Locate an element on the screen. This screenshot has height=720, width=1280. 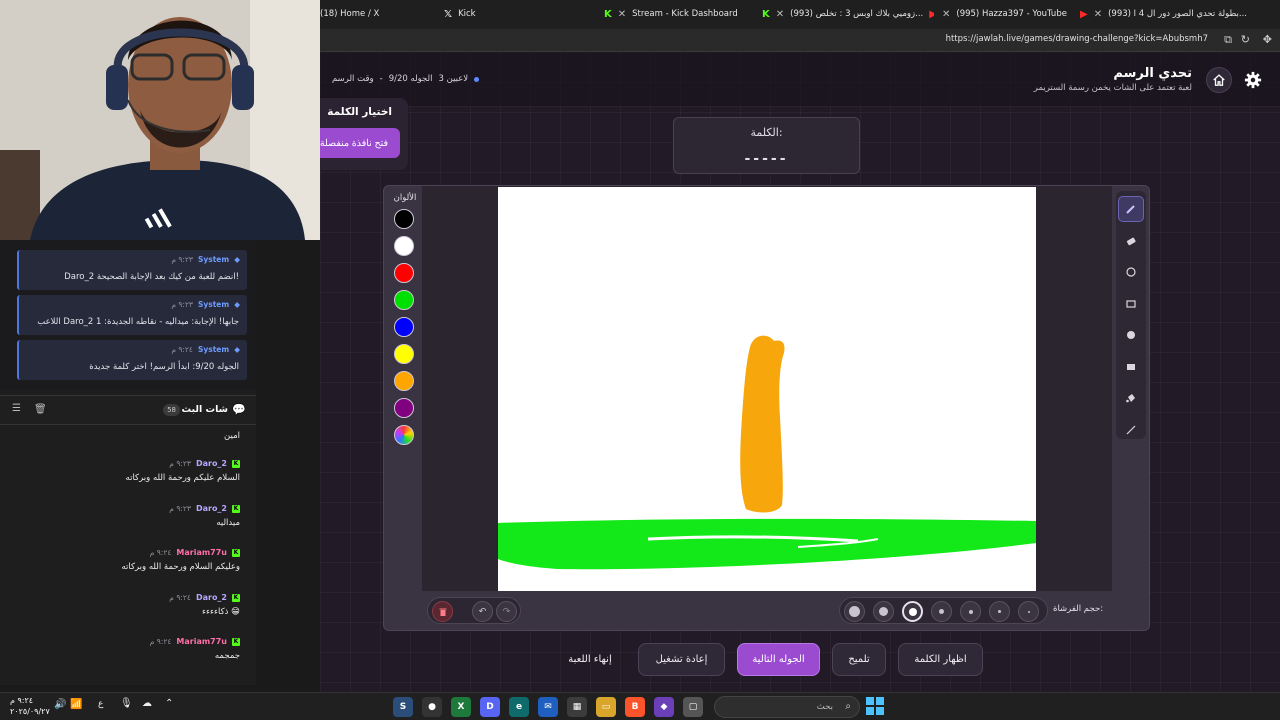
windows-start-icon is located at coordinates (875, 706).